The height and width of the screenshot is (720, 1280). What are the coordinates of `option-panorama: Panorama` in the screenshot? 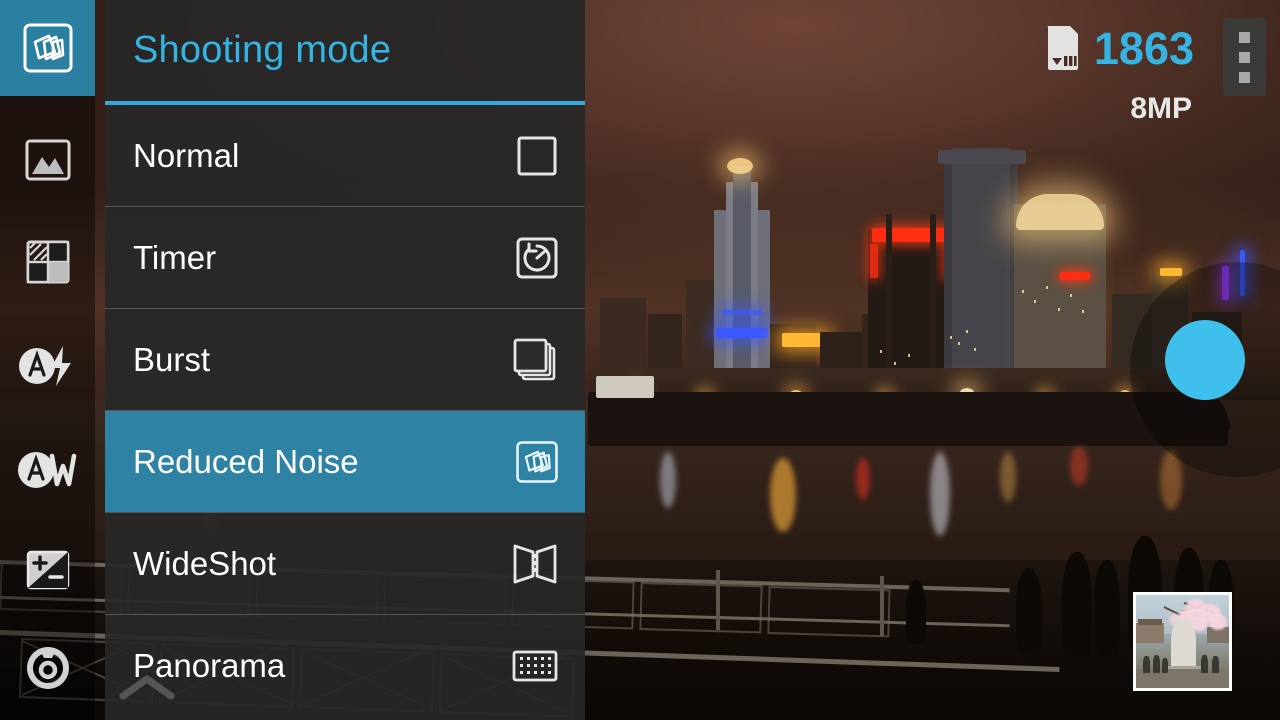 It's located at (345, 665).